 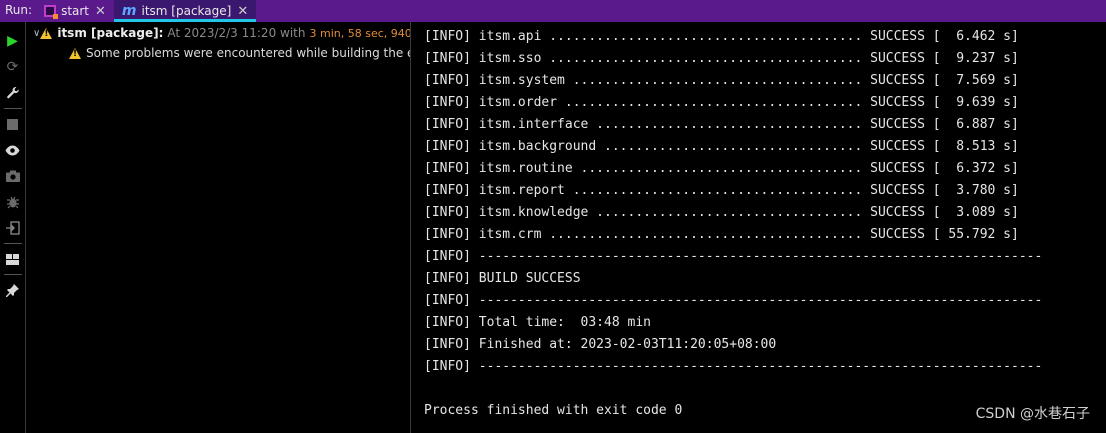 I want to click on run-label: Run:, so click(x=19, y=10).